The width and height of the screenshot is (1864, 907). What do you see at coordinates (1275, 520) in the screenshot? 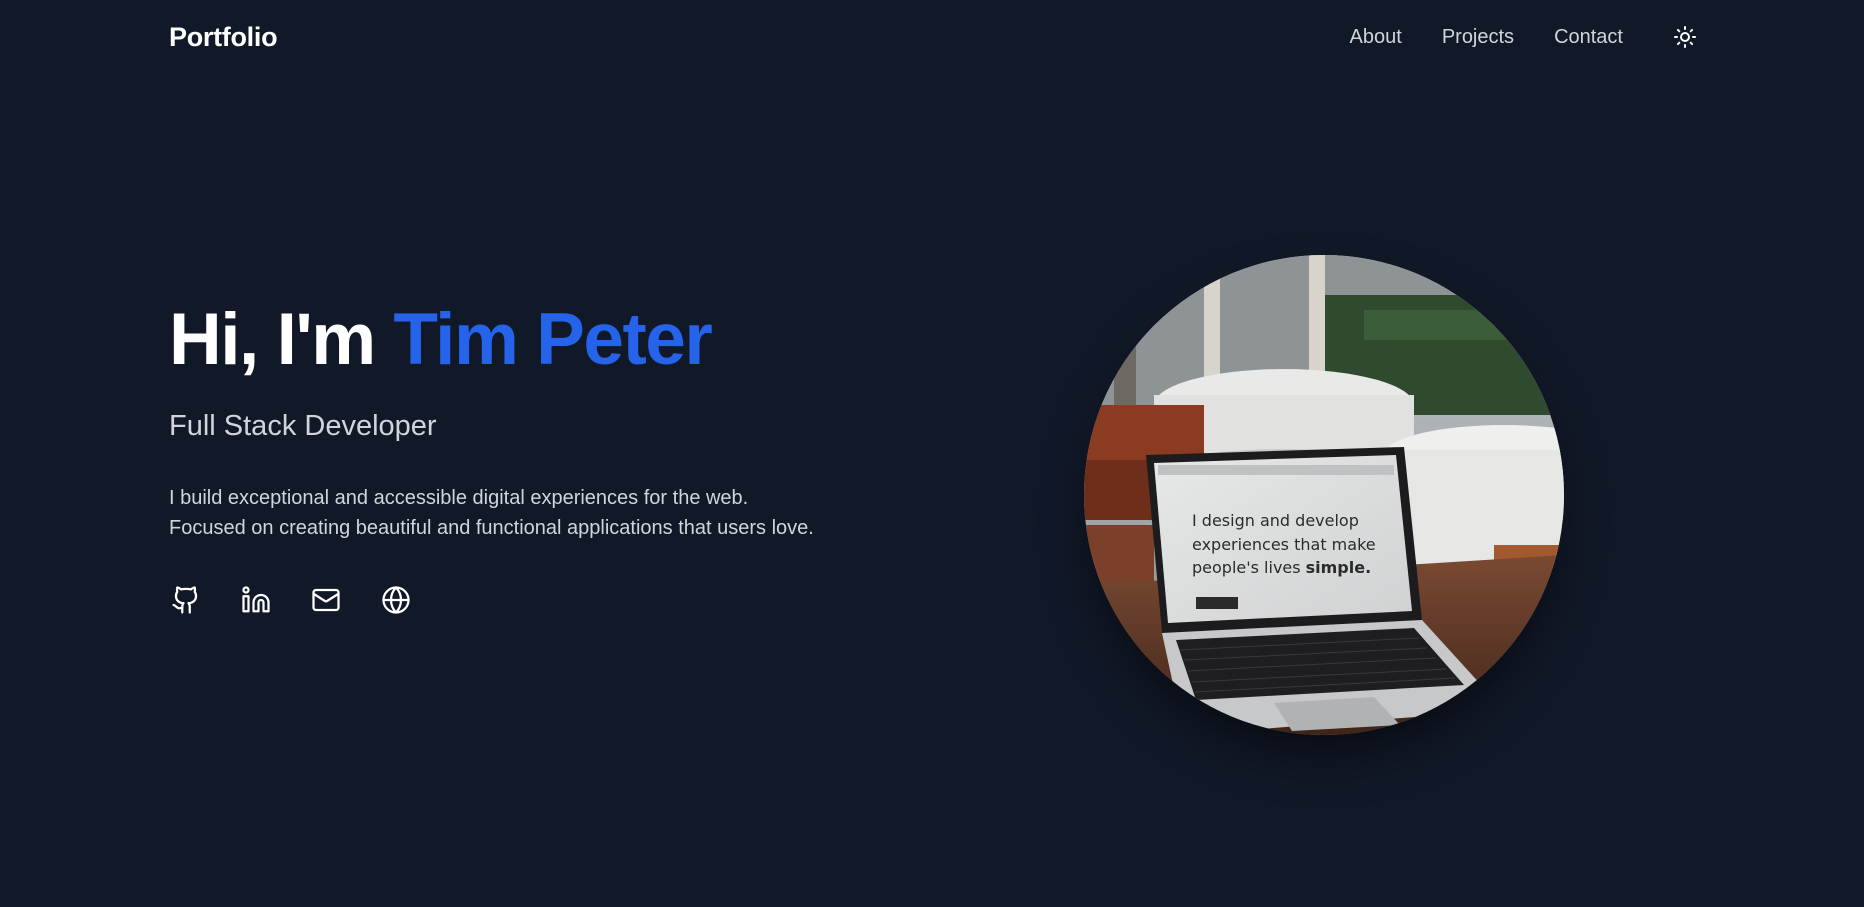
I see `screen-text-line1: I design and develop` at bounding box center [1275, 520].